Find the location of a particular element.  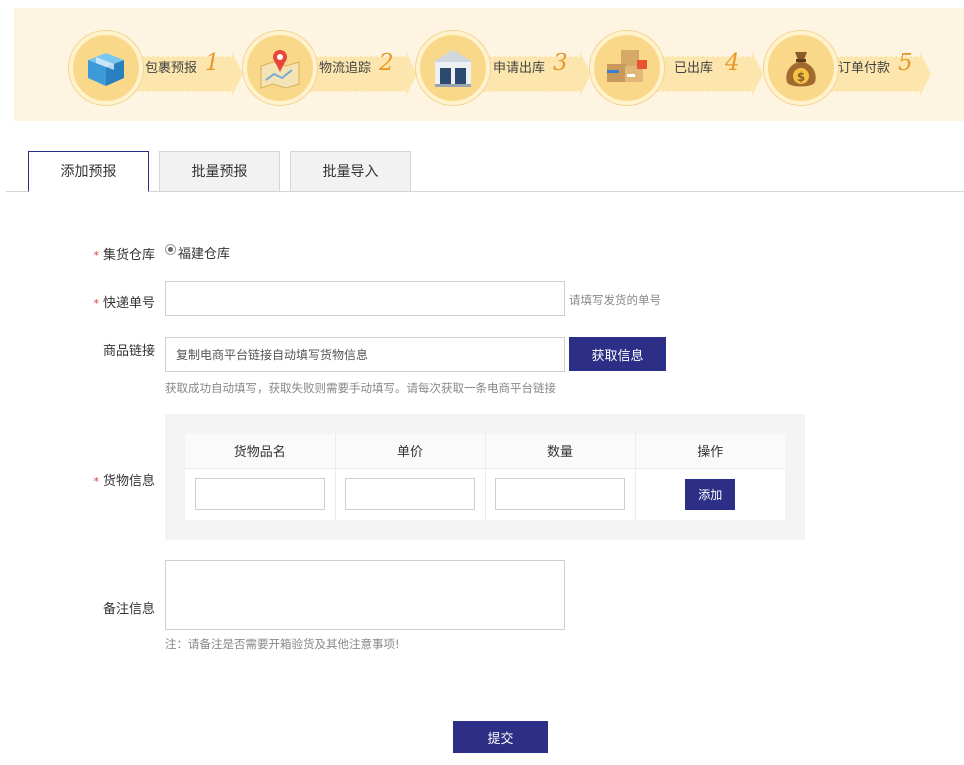

product-link-input is located at coordinates (365, 354).